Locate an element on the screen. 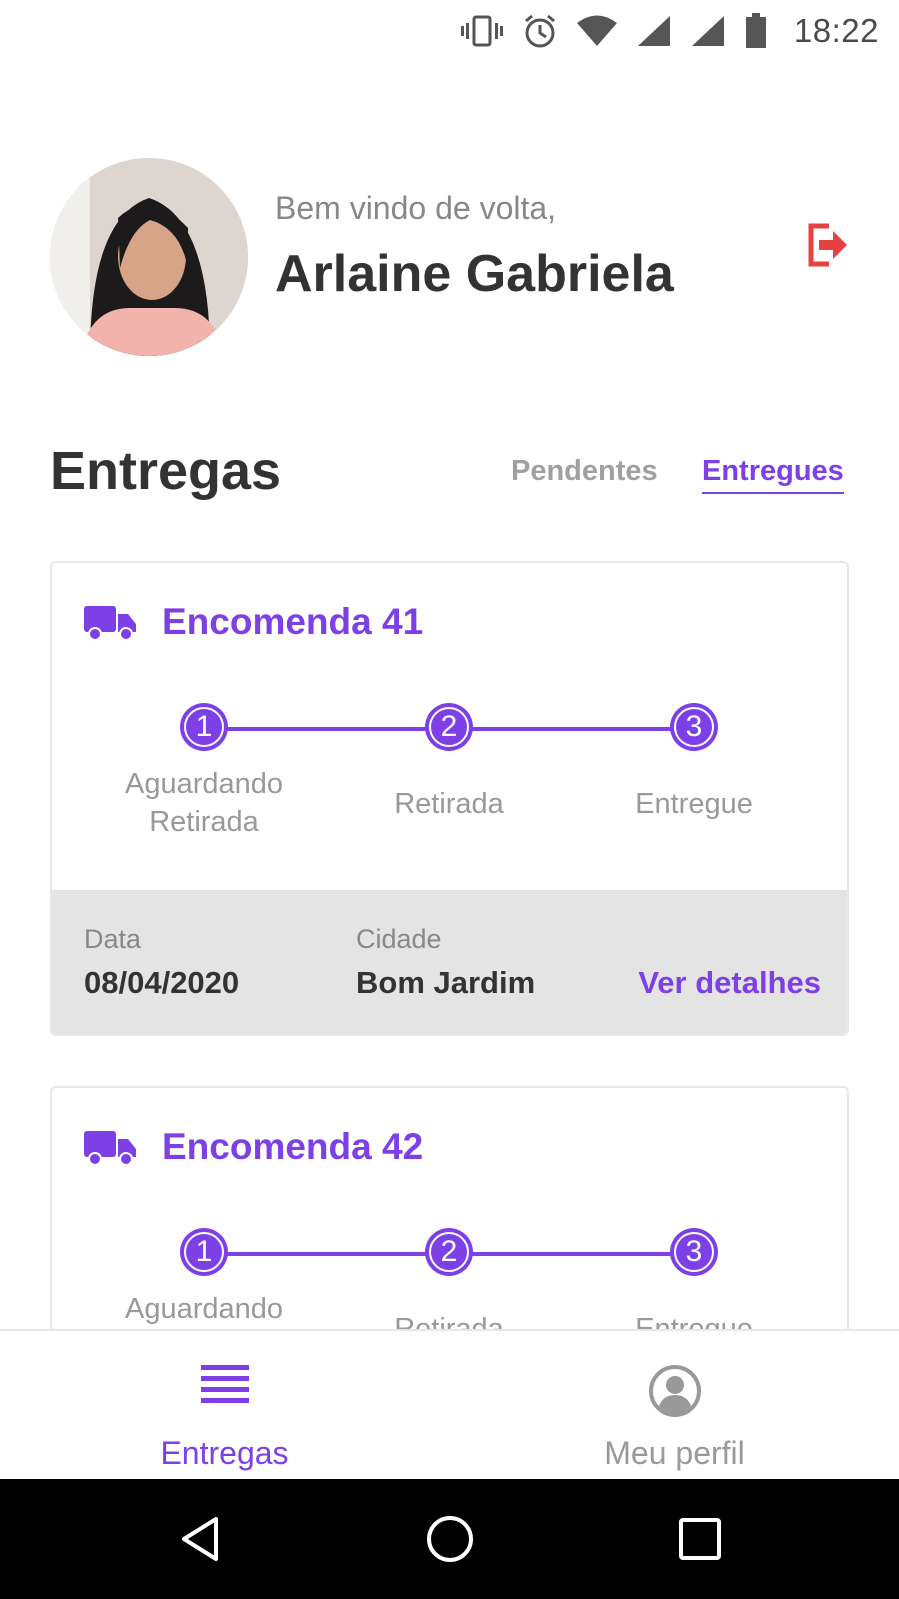 The width and height of the screenshot is (899, 1599). wifi-icon is located at coordinates (597, 31).